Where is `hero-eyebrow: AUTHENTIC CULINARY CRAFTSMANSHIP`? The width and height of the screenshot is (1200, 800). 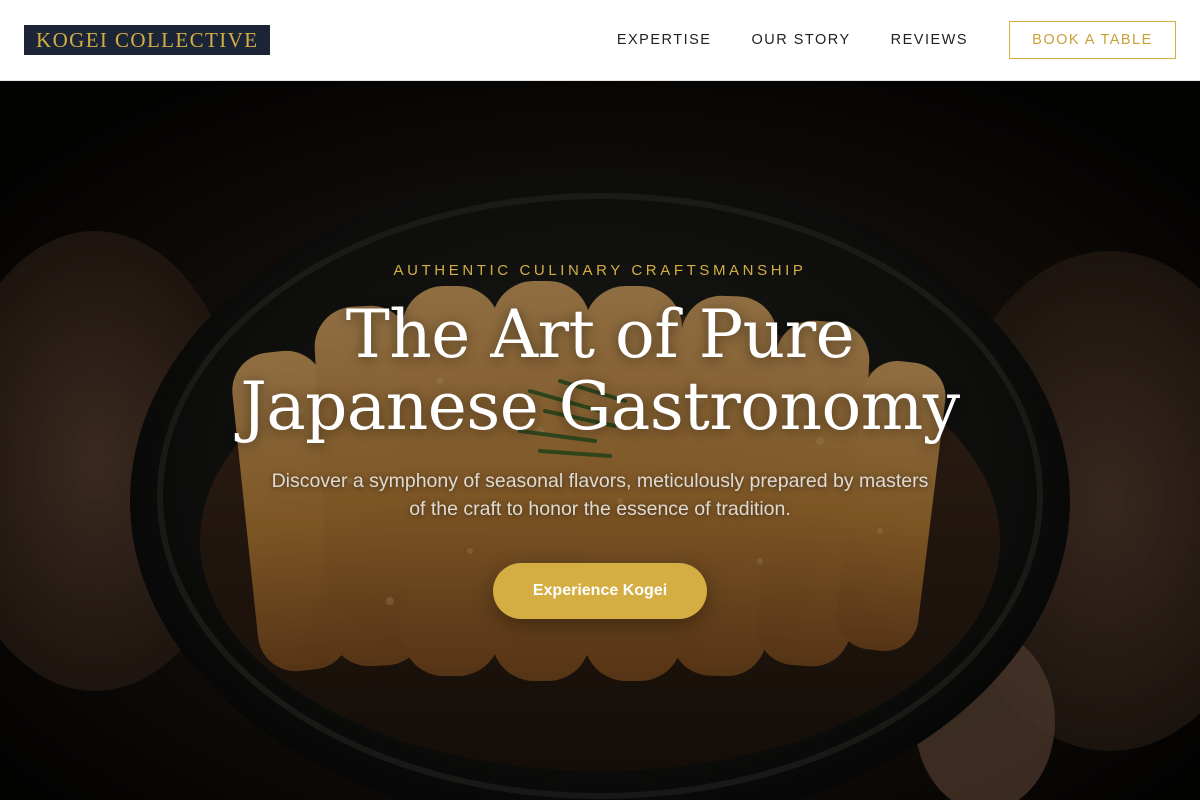 hero-eyebrow: AUTHENTIC CULINARY CRAFTSMANSHIP is located at coordinates (600, 270).